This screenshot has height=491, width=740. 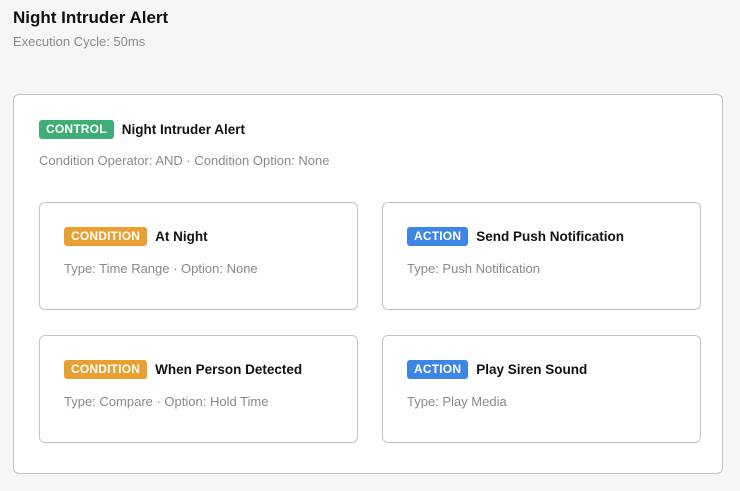 I want to click on control-header: CONTROL Night Intruder Alert, so click(x=142, y=129).